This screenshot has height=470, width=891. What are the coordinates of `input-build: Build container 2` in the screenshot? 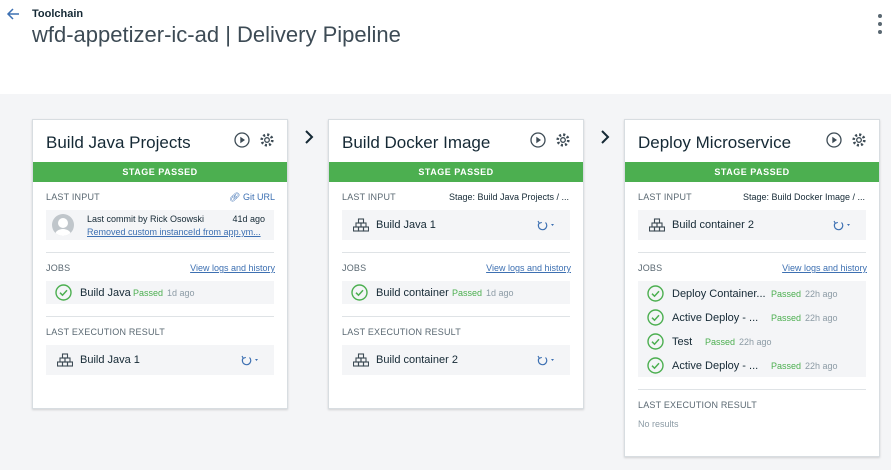 It's located at (752, 225).